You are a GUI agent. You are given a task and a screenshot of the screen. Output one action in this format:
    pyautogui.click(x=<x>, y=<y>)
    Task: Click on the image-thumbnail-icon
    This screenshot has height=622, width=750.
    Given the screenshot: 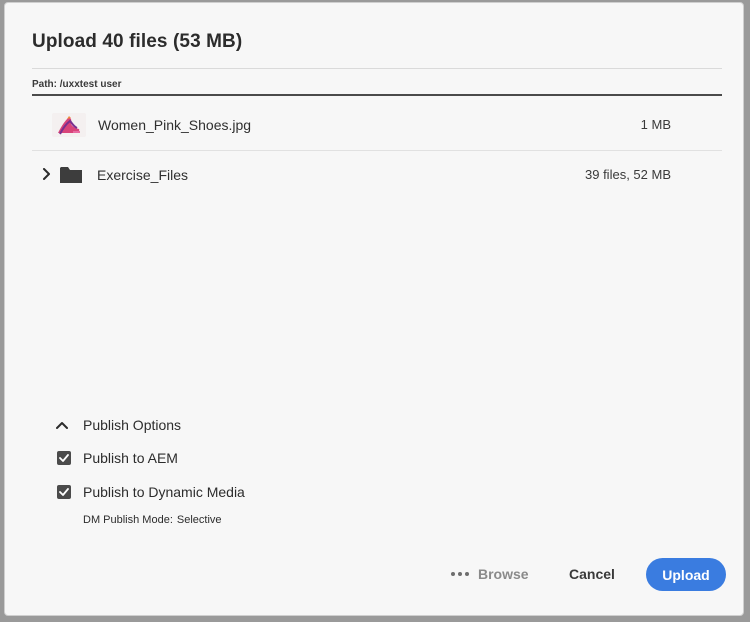 What is the action you would take?
    pyautogui.click(x=69, y=125)
    